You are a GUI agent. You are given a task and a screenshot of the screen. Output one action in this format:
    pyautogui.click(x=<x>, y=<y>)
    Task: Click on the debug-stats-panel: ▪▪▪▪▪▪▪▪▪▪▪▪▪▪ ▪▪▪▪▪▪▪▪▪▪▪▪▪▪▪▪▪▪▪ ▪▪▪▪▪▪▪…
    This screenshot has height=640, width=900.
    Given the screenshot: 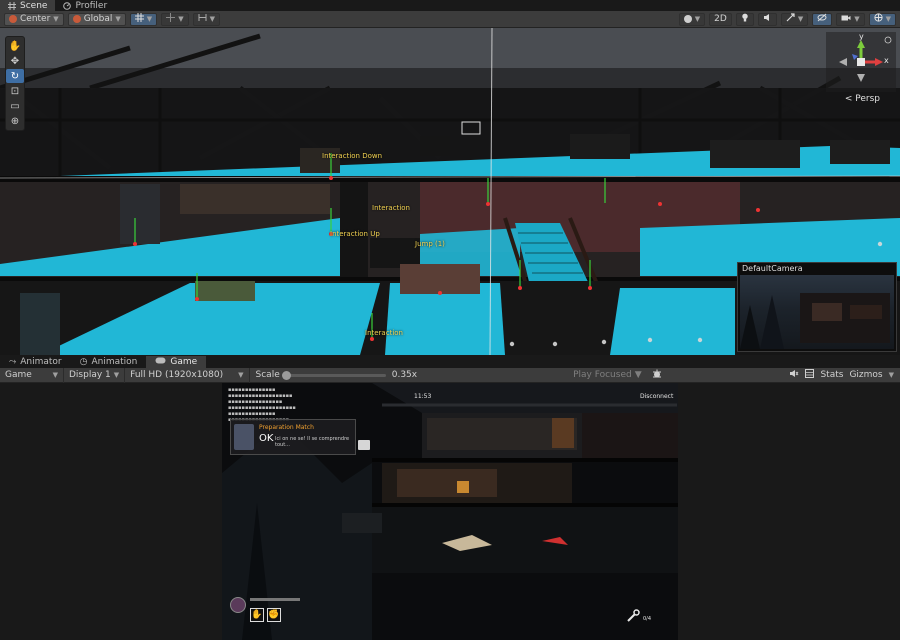 What is the action you would take?
    pyautogui.click(x=262, y=405)
    